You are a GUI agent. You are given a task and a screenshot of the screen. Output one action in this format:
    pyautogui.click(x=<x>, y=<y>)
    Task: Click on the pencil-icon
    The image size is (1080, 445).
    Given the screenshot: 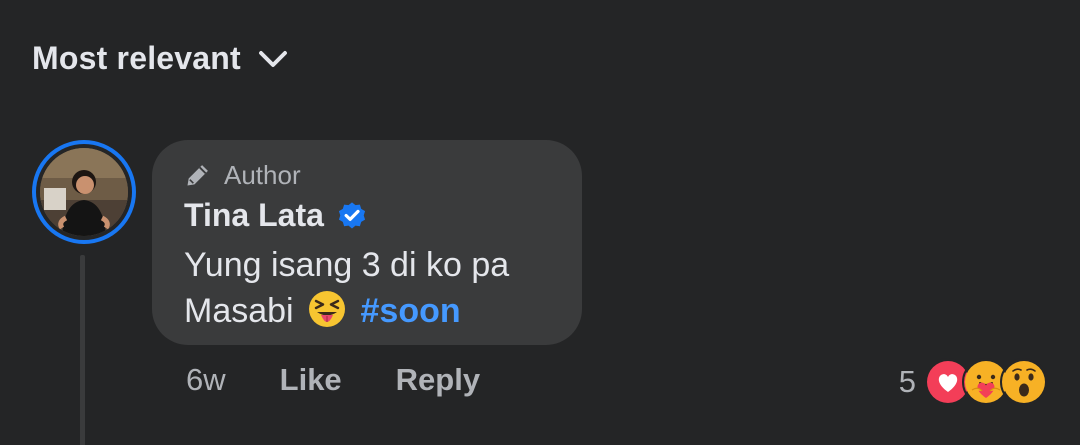 What is the action you would take?
    pyautogui.click(x=197, y=175)
    